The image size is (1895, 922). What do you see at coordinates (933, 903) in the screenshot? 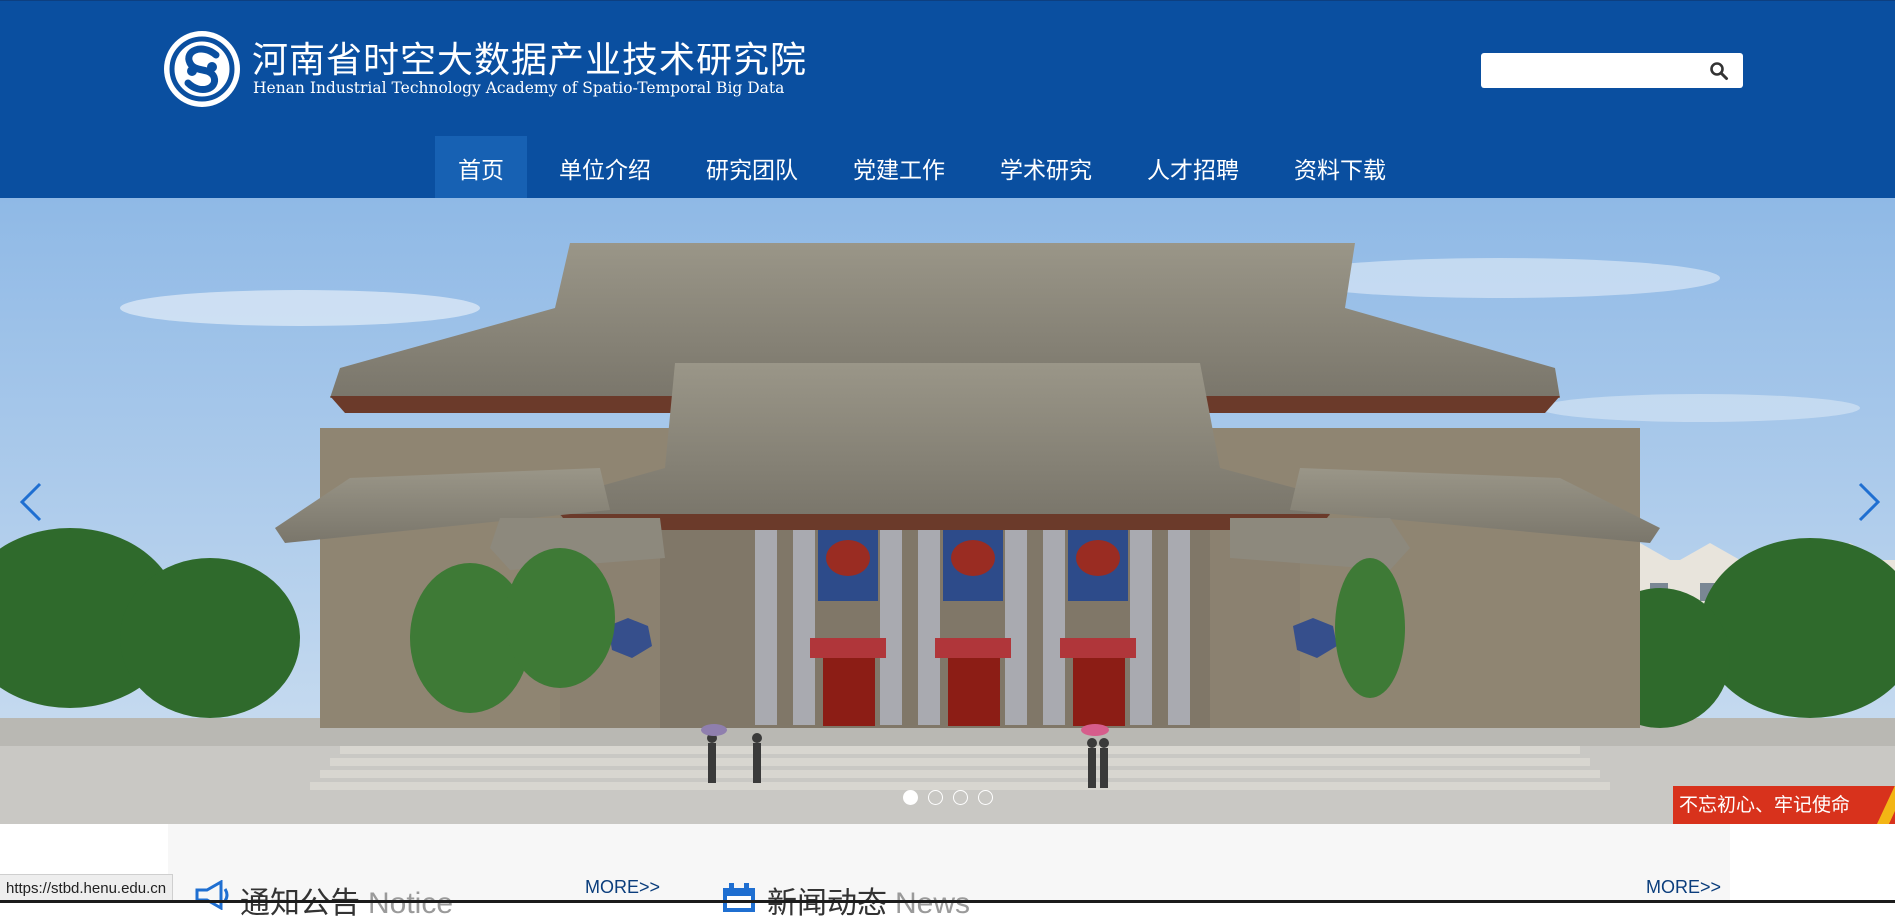
I see `news-title-en: News` at bounding box center [933, 903].